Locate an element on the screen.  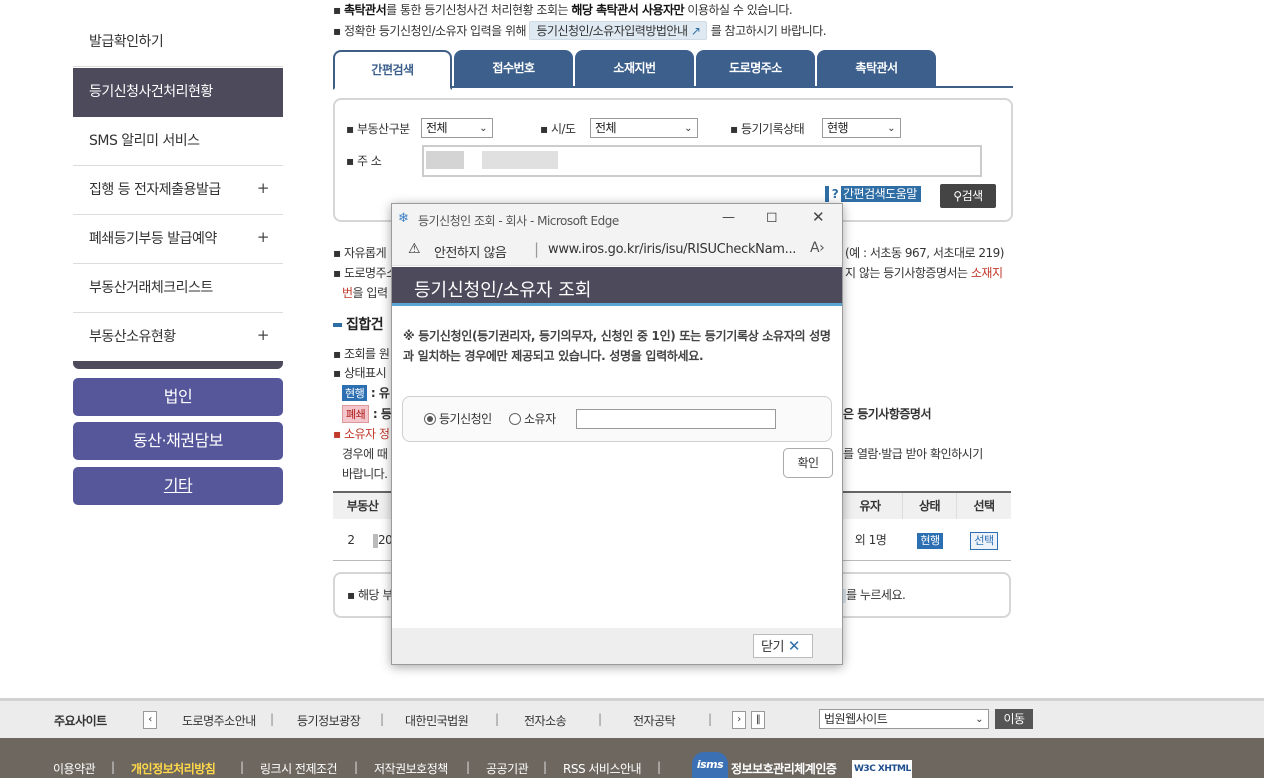
status-badge: 현행 is located at coordinates (355, 393).